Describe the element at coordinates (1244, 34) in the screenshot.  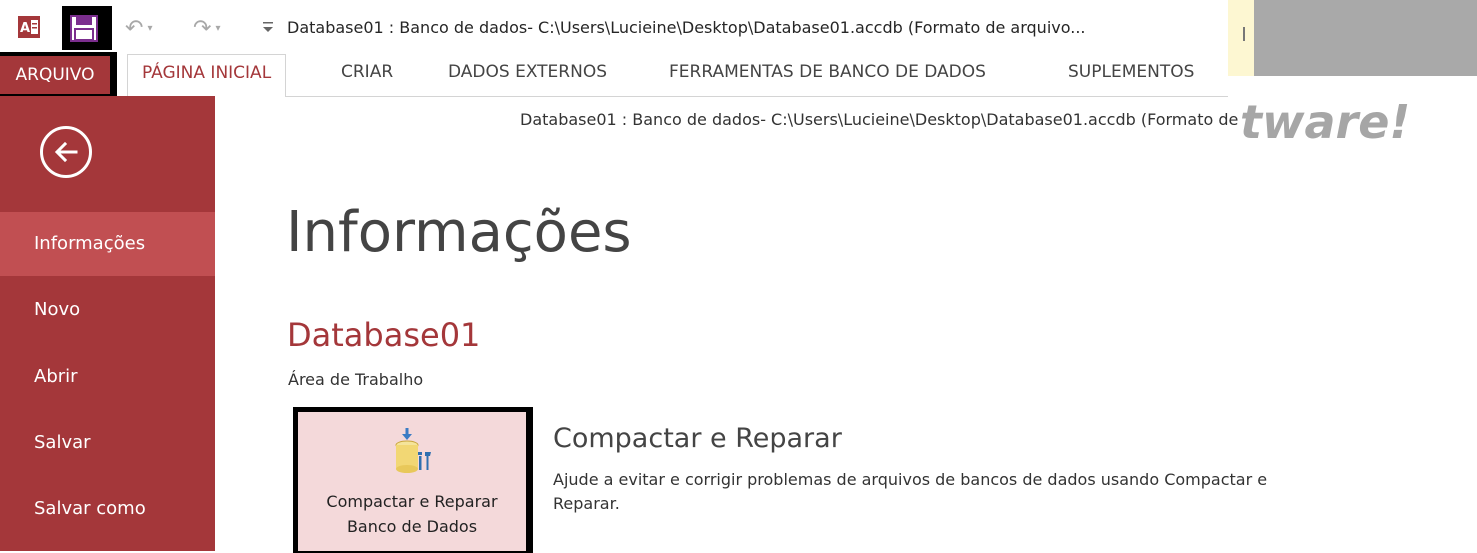
I see `divider` at that location.